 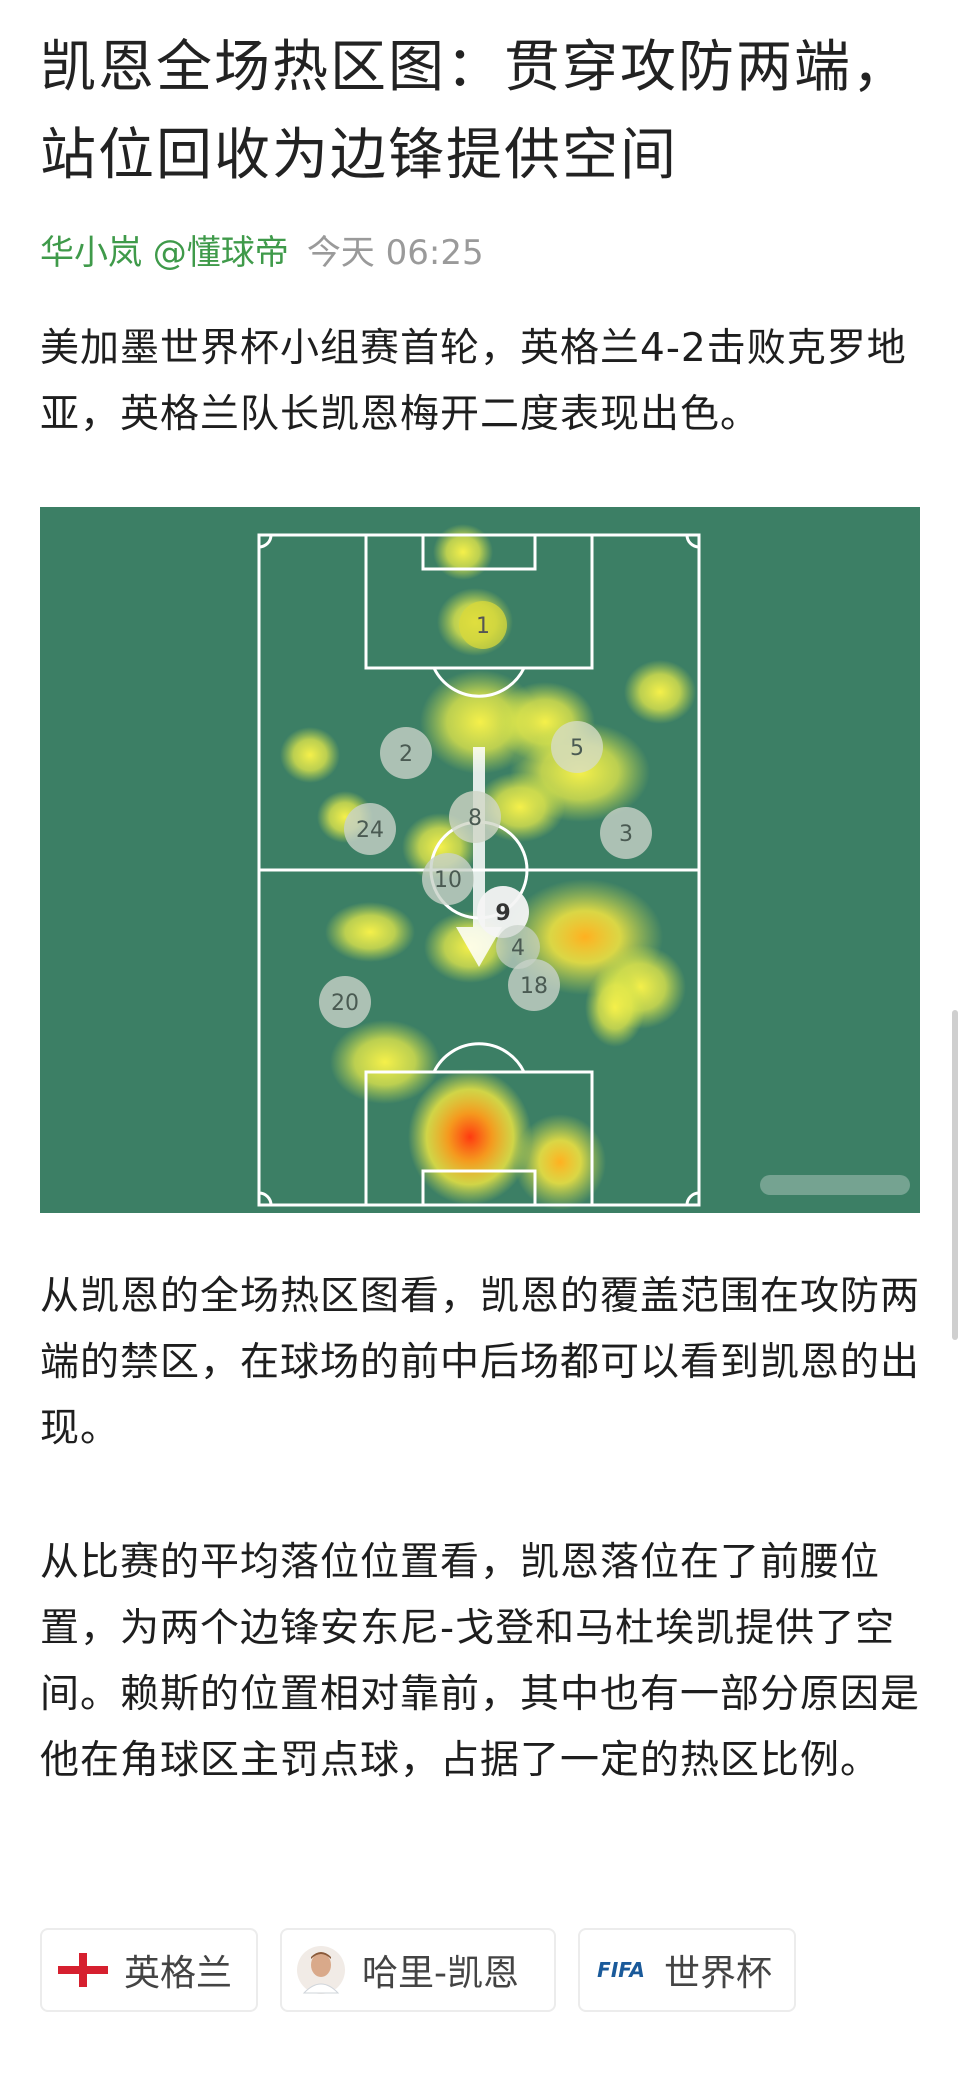 I want to click on tag-world-cup: FIFA 世界杯, so click(x=687, y=1970).